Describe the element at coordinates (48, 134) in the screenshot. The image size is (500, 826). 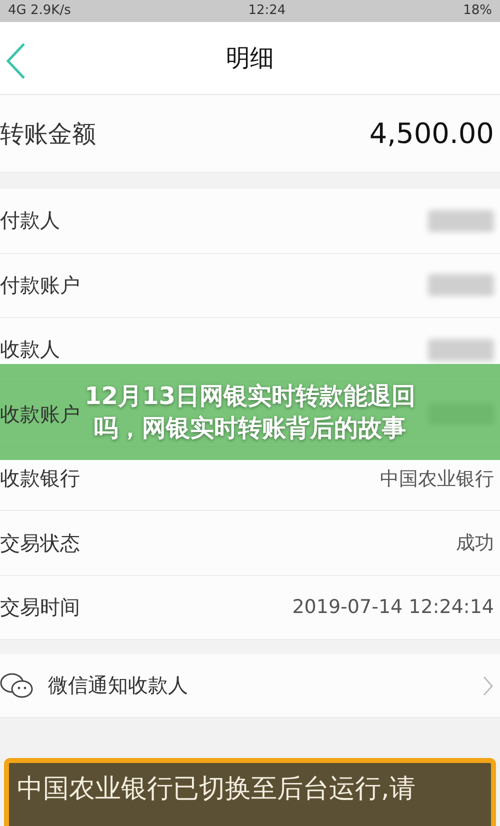
I see `amount-label: 转账金额` at that location.